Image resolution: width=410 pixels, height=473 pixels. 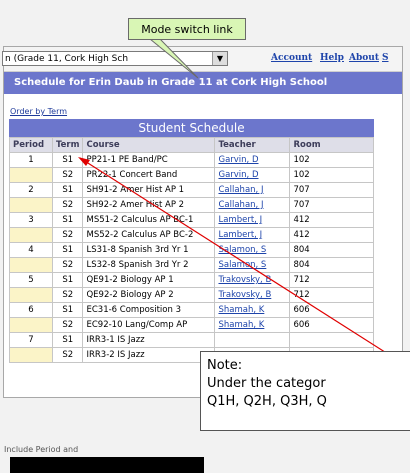 What do you see at coordinates (266, 383) in the screenshot?
I see `note-line-2: Under the categor` at bounding box center [266, 383].